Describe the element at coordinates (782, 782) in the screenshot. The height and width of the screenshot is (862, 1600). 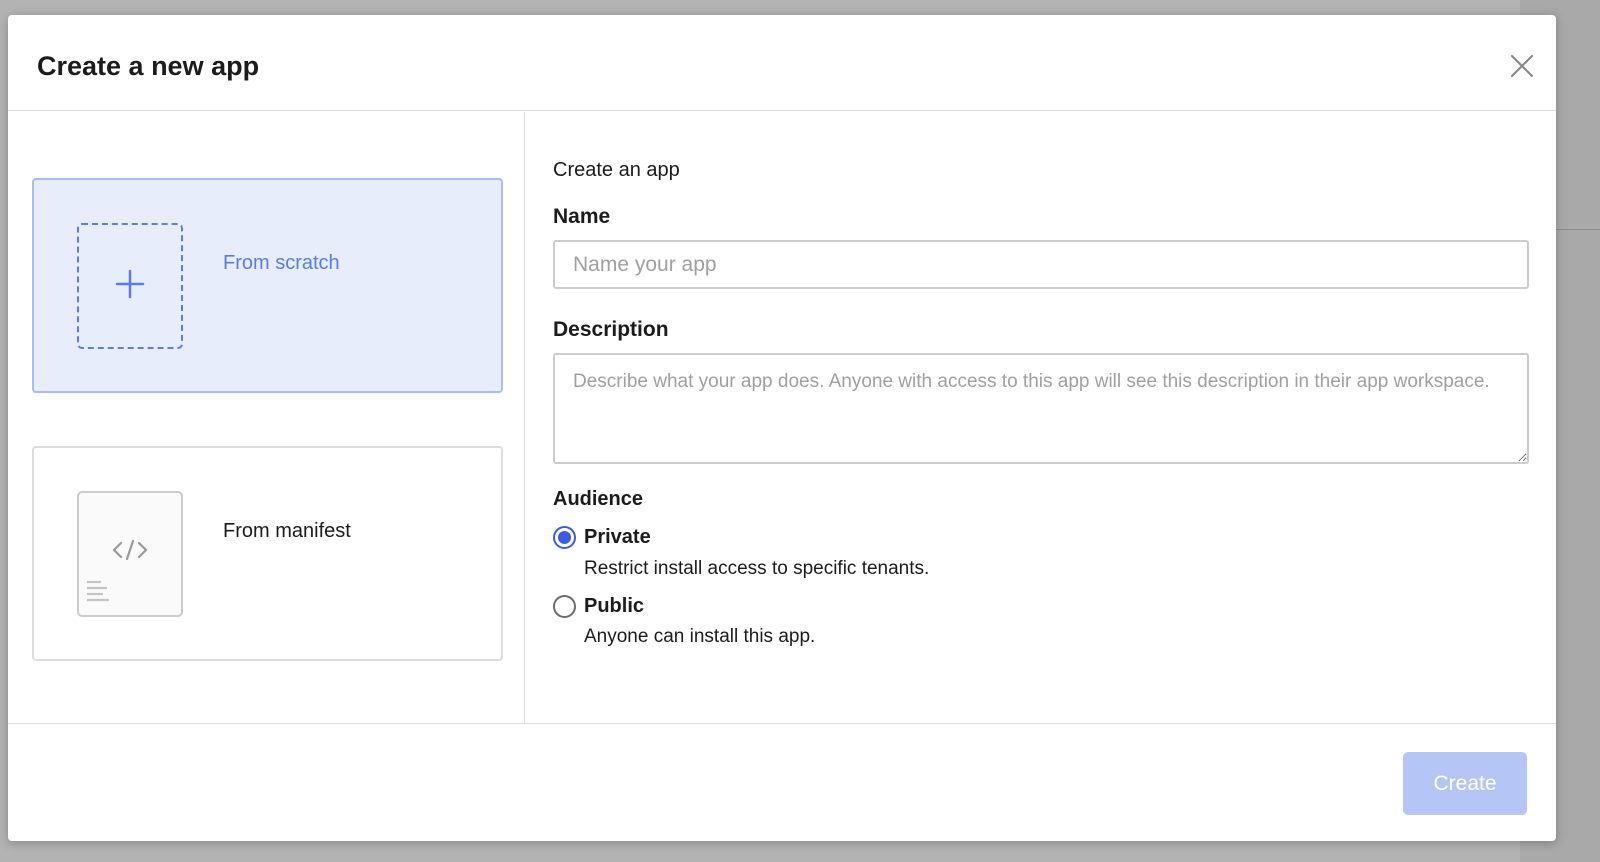
I see `modal-footer: Create` at that location.